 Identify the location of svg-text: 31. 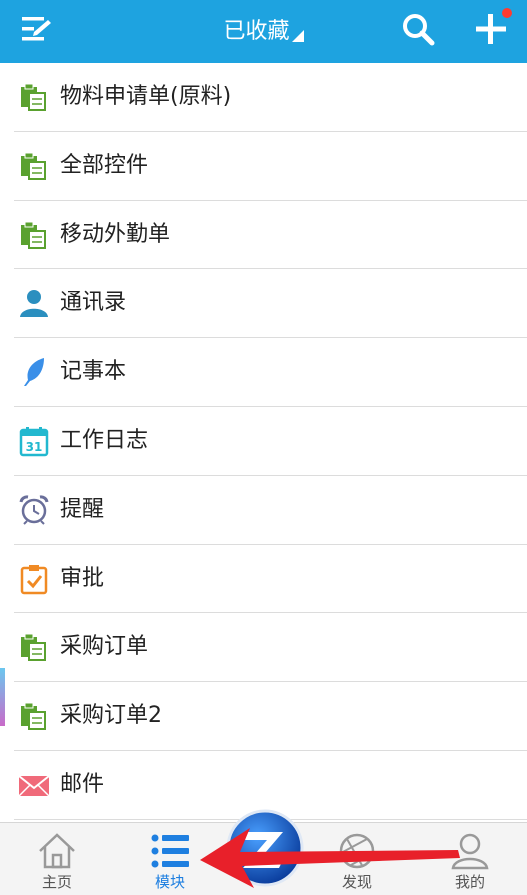
(34, 447).